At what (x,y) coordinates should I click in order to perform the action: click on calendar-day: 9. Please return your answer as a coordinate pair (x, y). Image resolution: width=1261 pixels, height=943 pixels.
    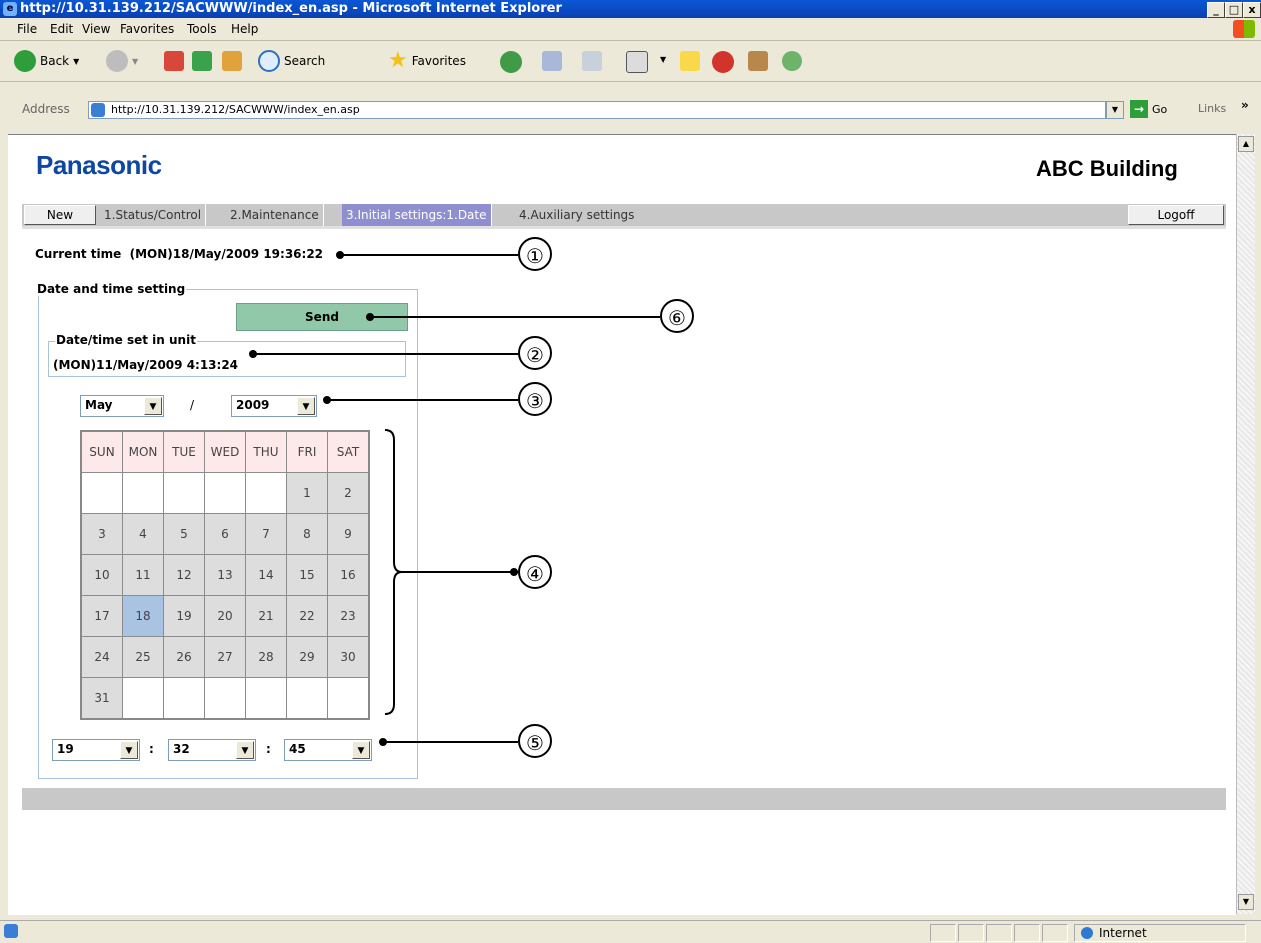
    Looking at the image, I should click on (348, 534).